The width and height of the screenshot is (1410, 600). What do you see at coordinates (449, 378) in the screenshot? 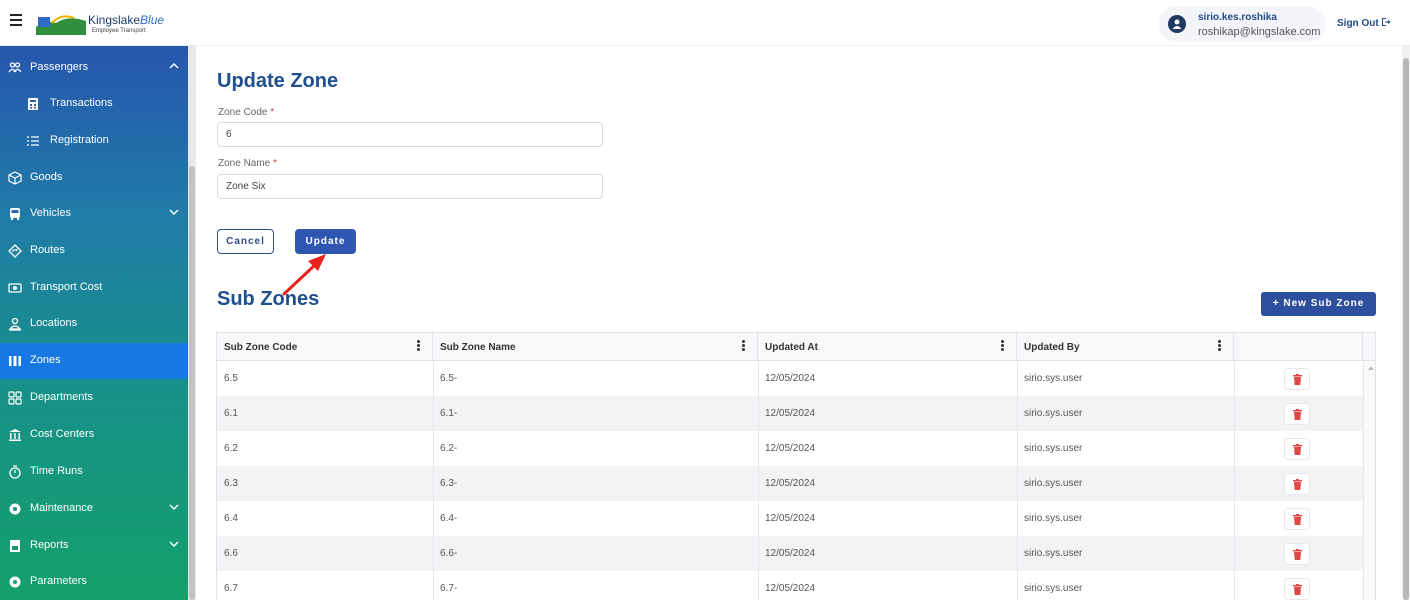
I see `cell-sub-zone-name: 6.5-` at bounding box center [449, 378].